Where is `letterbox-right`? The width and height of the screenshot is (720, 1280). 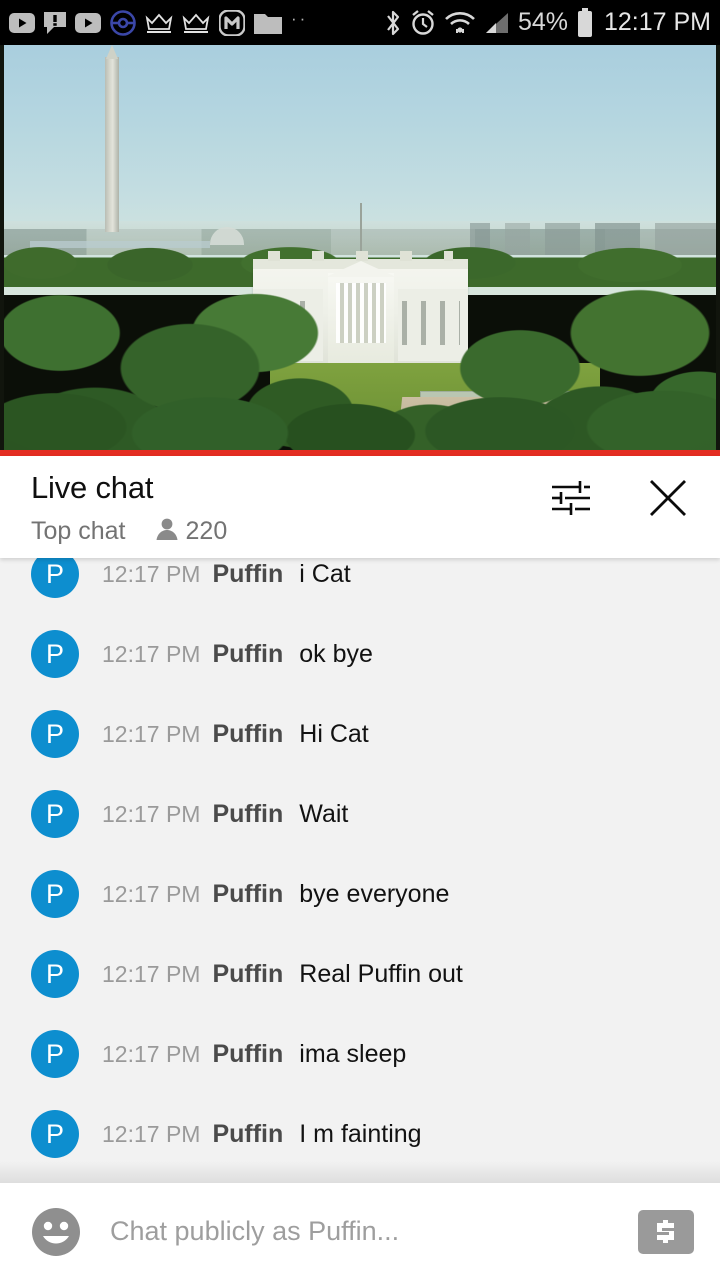 letterbox-right is located at coordinates (718, 247).